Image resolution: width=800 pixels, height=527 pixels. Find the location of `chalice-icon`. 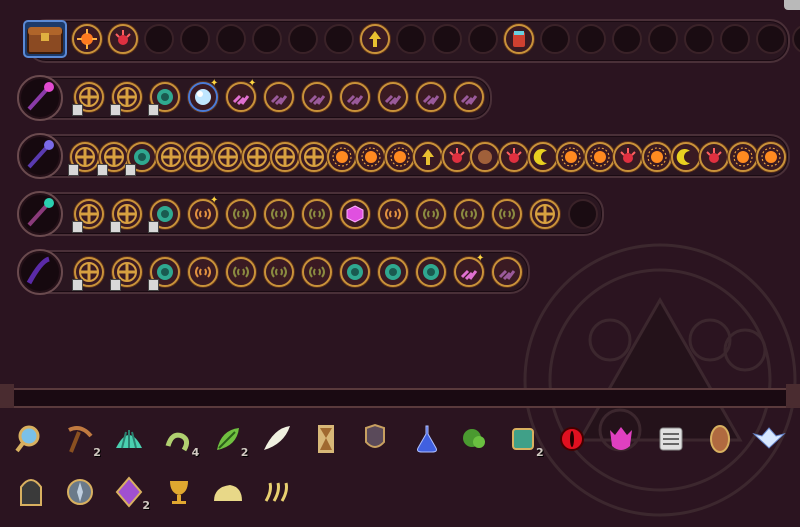

chalice-icon is located at coordinates (179, 492).